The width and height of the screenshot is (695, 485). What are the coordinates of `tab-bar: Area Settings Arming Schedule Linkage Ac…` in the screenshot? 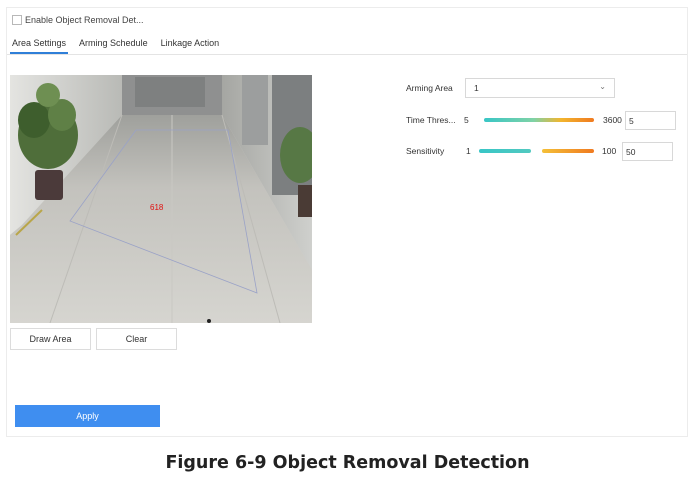 It's located at (120, 46).